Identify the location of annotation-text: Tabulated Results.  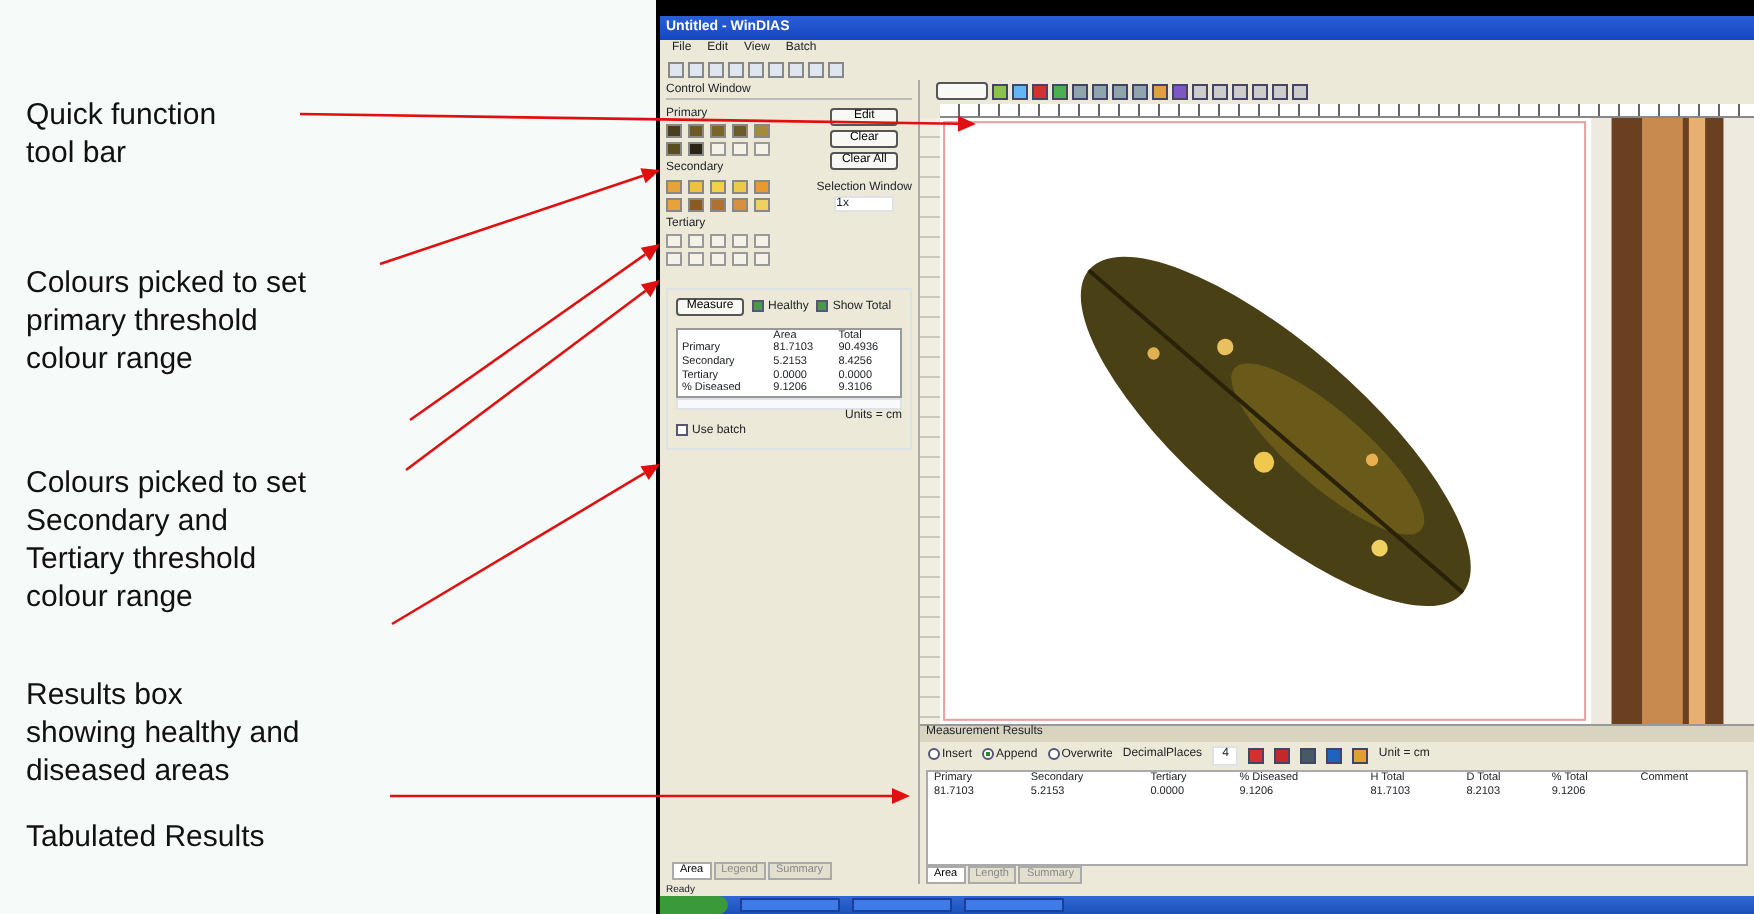
(145, 837).